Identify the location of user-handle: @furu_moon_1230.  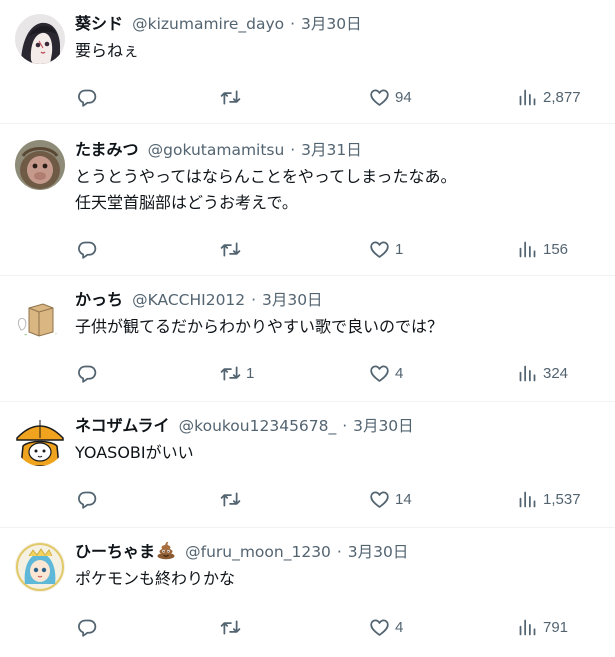
(258, 552).